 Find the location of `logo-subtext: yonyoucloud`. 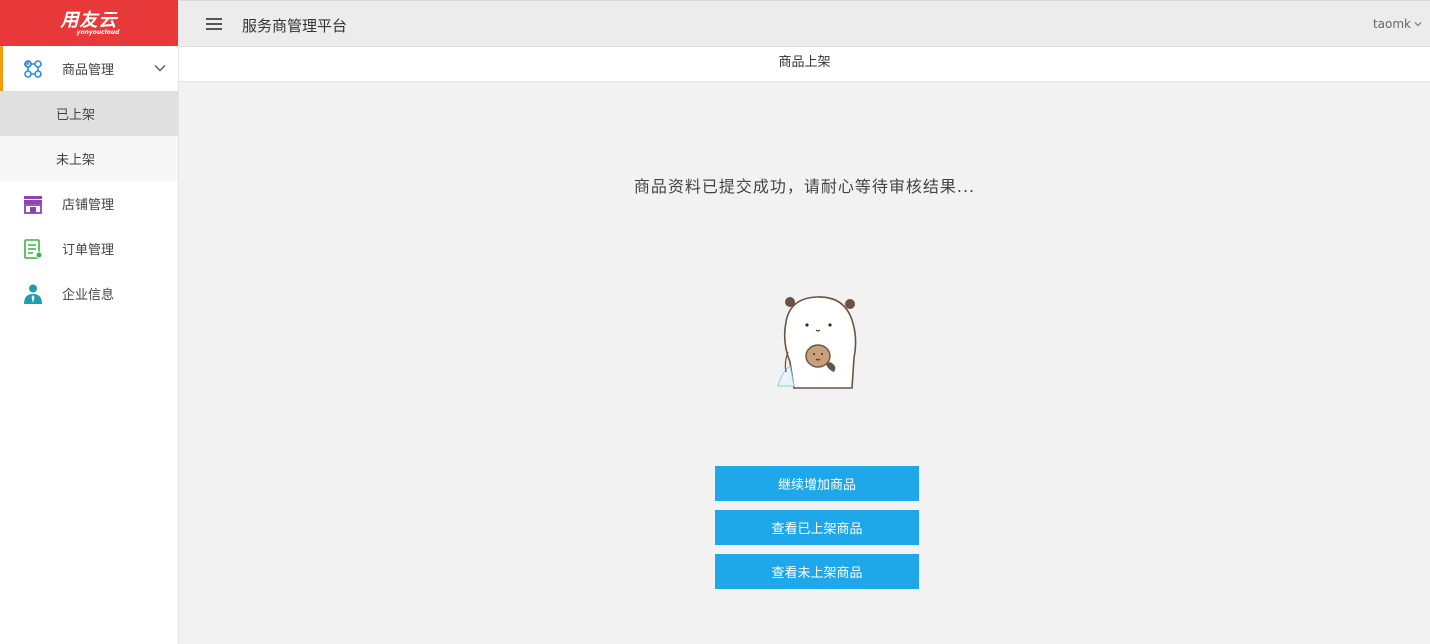

logo-subtext: yonyoucloud is located at coordinates (98, 32).